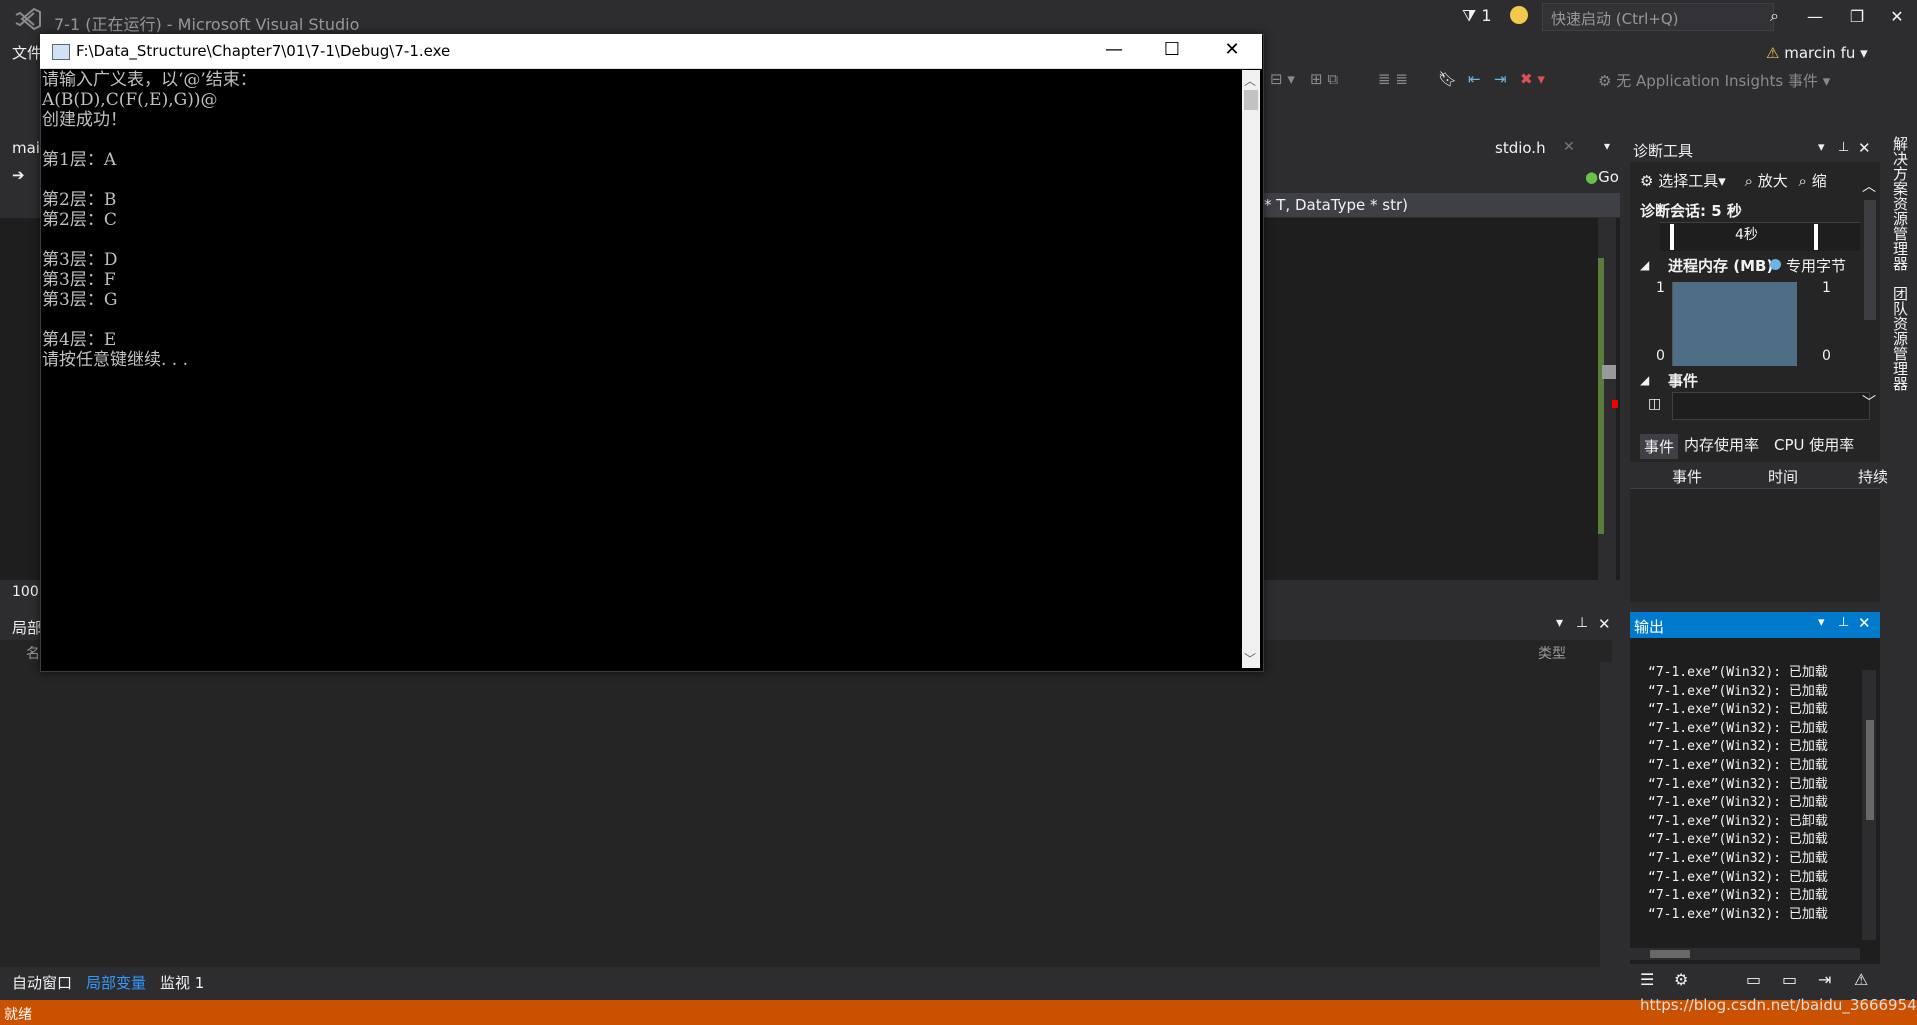 The image size is (1917, 1025). What do you see at coordinates (1748, 181) in the screenshot?
I see `zoom-in-icon: ⌕` at bounding box center [1748, 181].